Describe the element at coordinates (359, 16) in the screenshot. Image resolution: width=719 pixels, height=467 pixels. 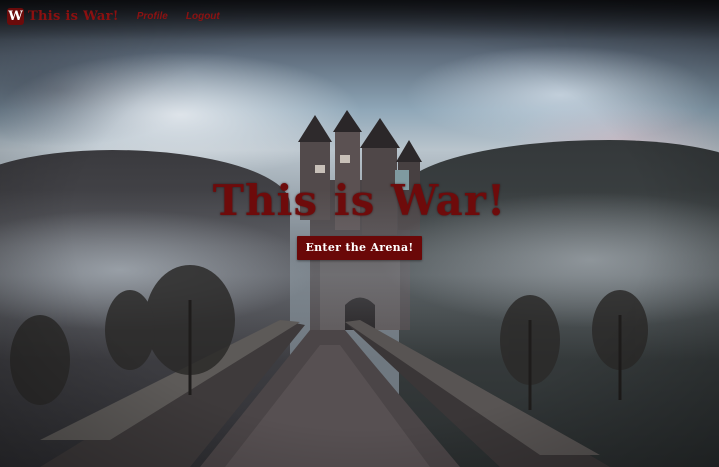
I see `top-nav: W This is War! Profile Logout` at that location.